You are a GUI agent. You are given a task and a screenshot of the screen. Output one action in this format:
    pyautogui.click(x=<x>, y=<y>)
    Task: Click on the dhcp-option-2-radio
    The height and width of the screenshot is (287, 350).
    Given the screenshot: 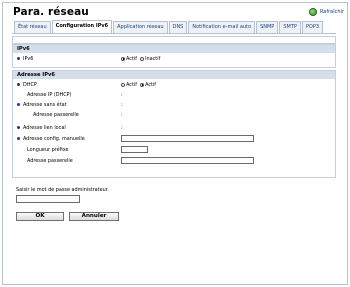 What is the action you would take?
    pyautogui.click(x=142, y=84)
    